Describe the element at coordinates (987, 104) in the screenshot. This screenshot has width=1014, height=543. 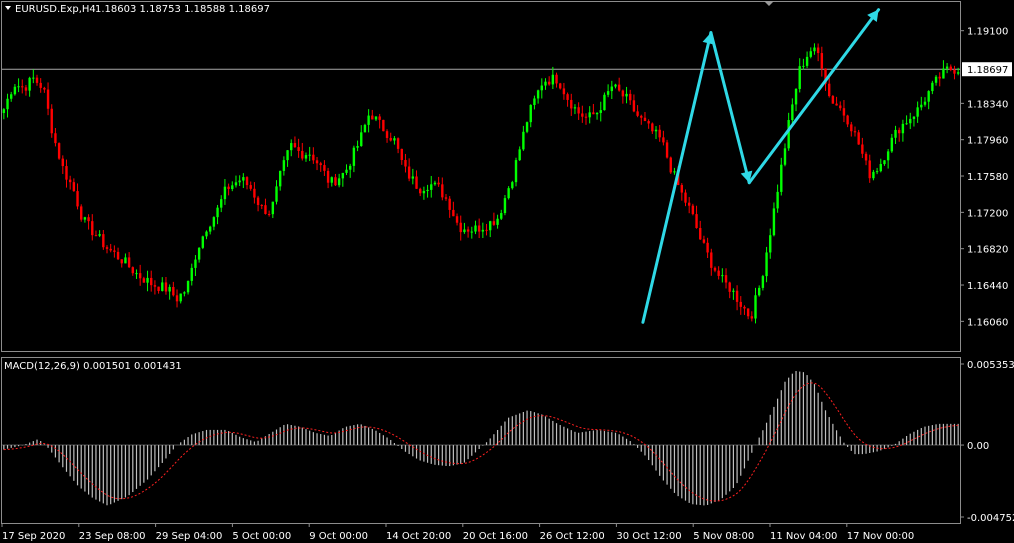
I see `price-tick-label: 1.18340` at that location.